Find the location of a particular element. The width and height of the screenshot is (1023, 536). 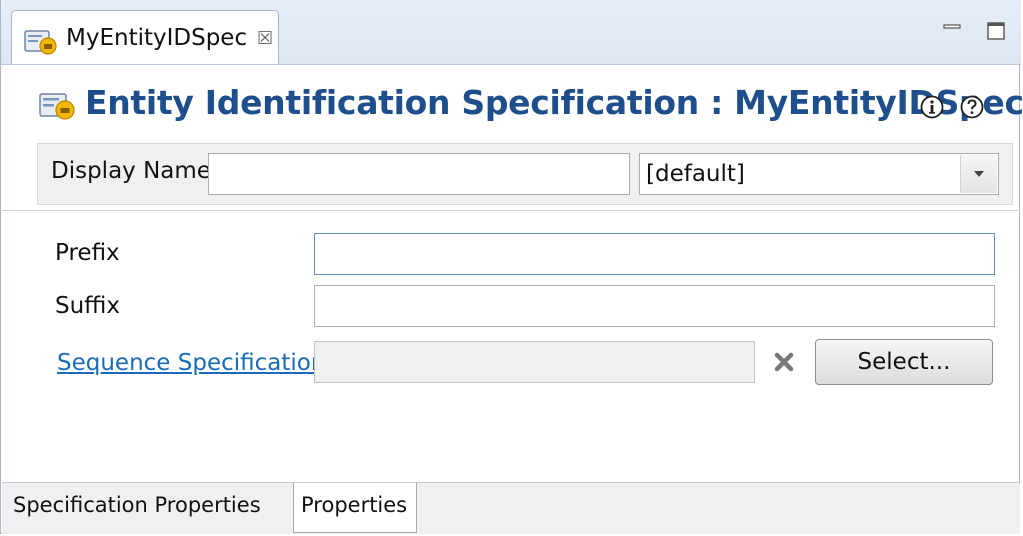

locale-select: [default] is located at coordinates (819, 174).